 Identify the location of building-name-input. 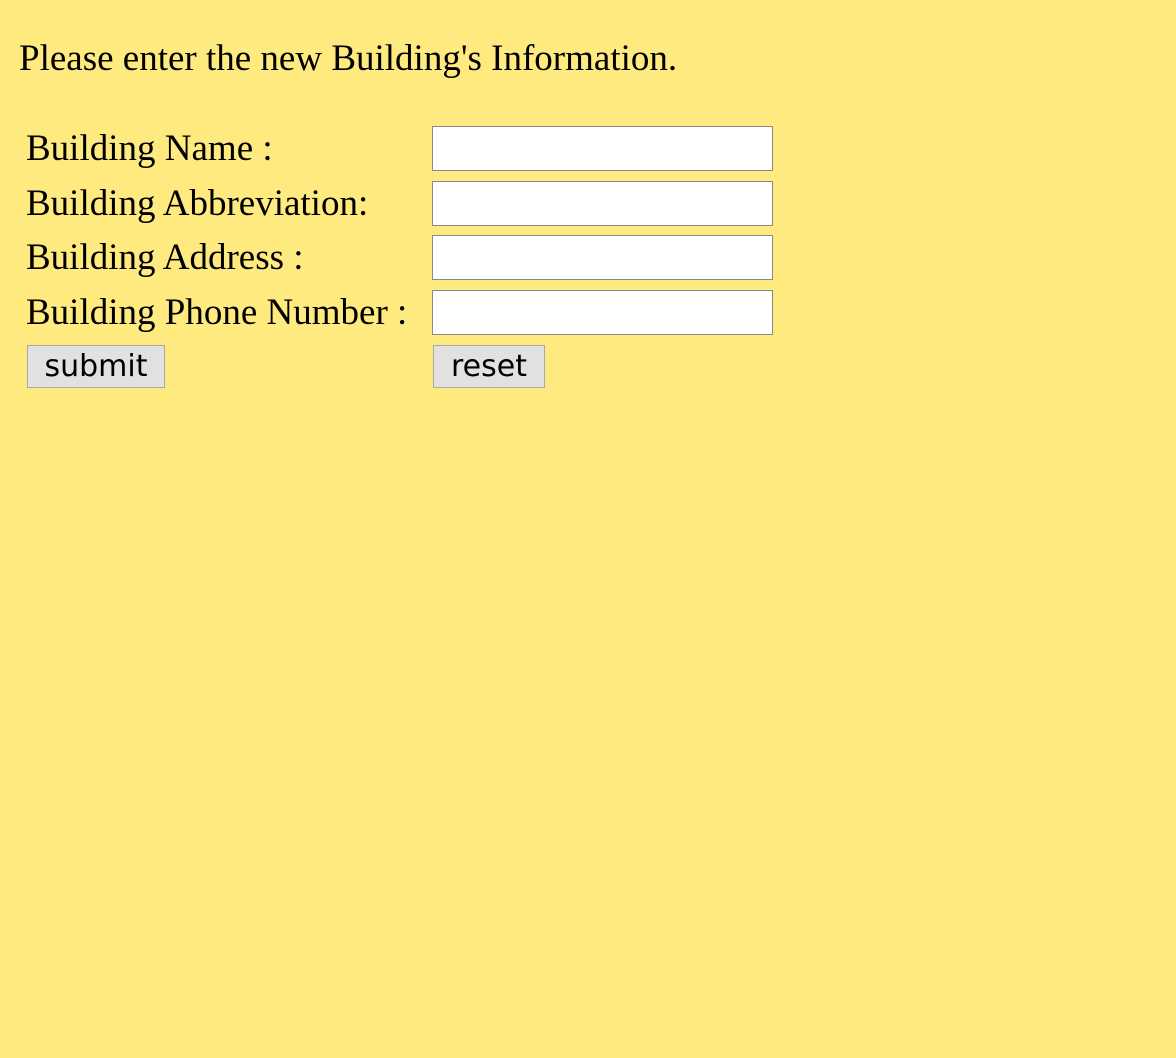
(602, 148).